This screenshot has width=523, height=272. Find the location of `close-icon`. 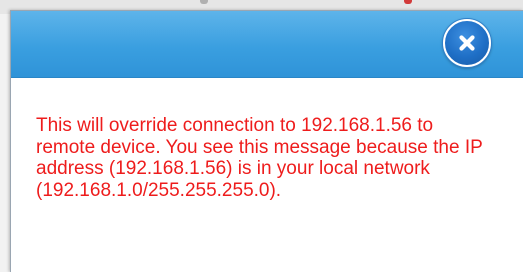

close-icon is located at coordinates (467, 43).